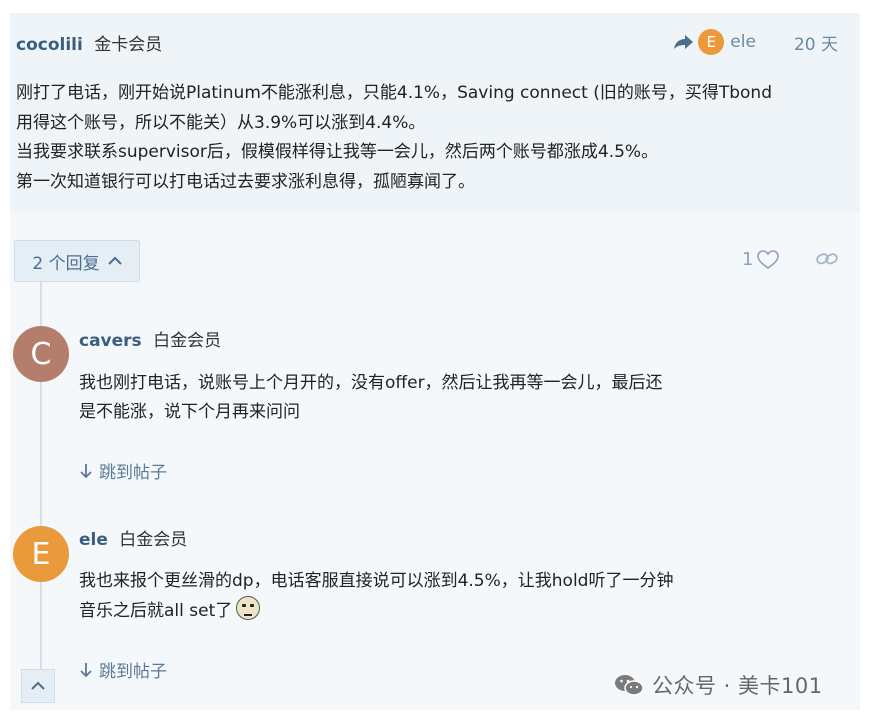  Describe the element at coordinates (748, 259) in the screenshot. I see `like-count: 1` at that location.